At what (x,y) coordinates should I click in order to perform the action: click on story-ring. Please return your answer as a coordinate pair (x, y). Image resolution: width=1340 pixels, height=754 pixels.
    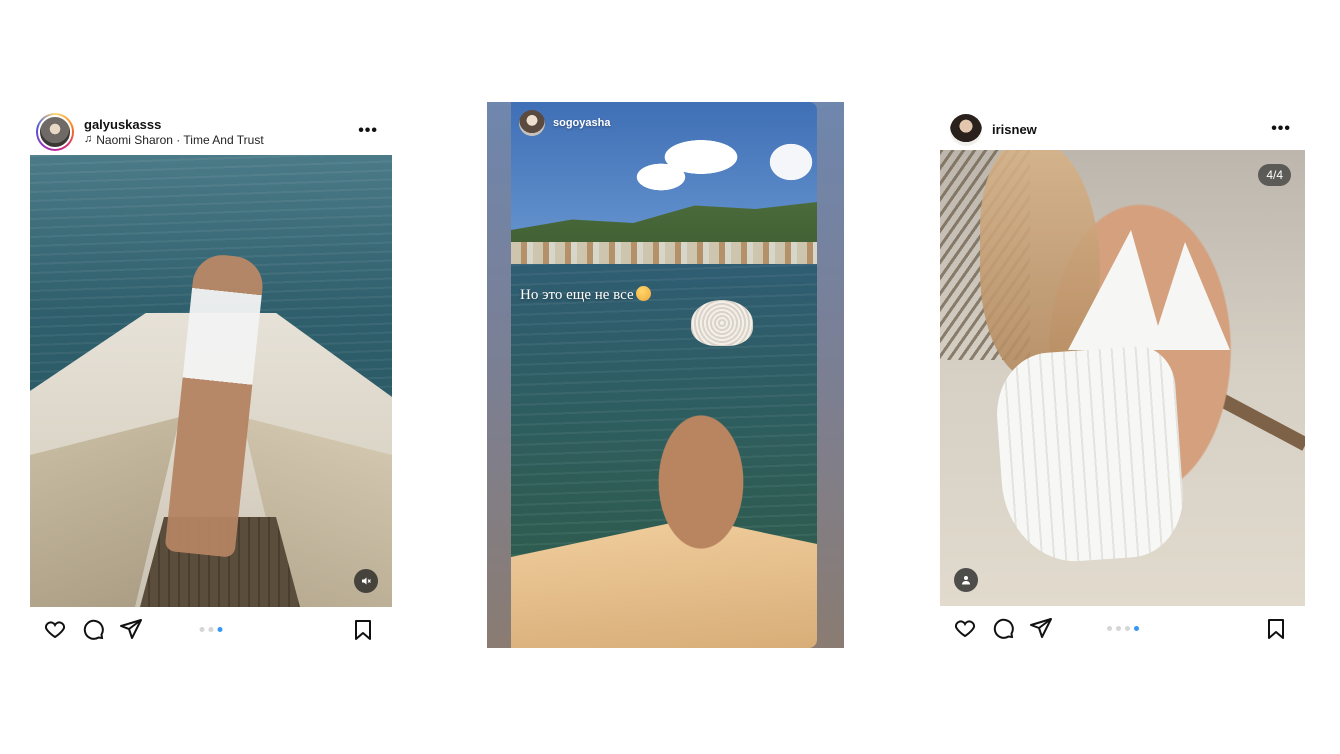
    Looking at the image, I should click on (55, 132).